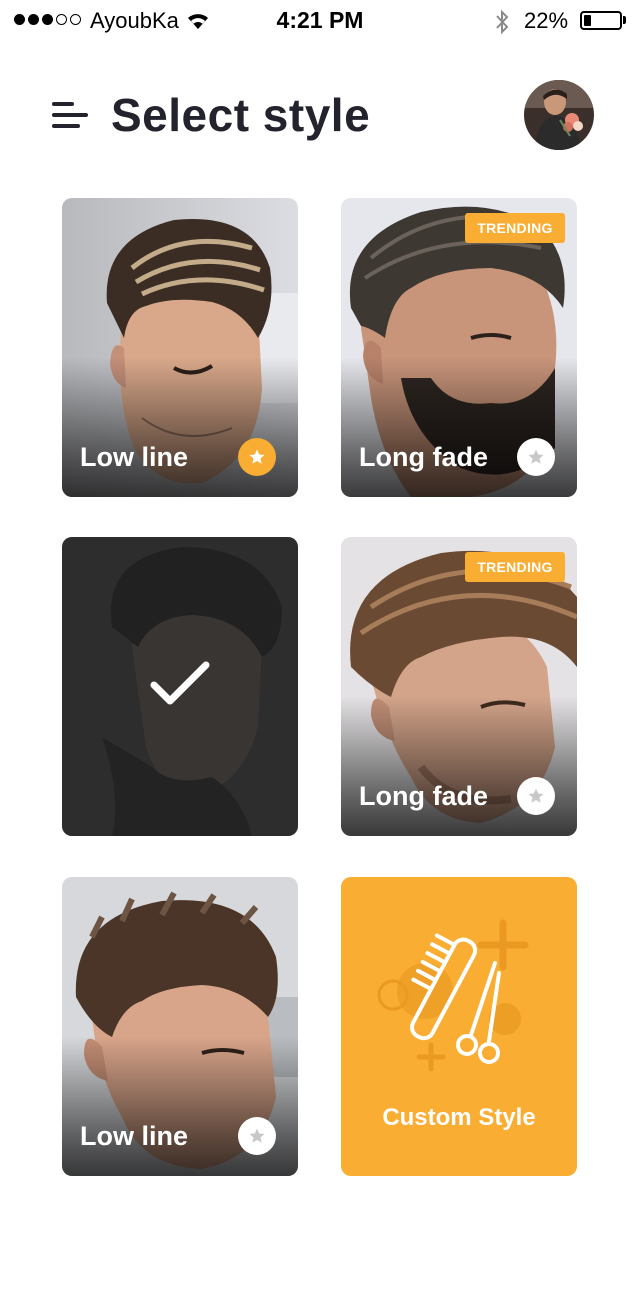 The image size is (640, 1309). What do you see at coordinates (241, 115) in the screenshot?
I see `page-title: Select style` at bounding box center [241, 115].